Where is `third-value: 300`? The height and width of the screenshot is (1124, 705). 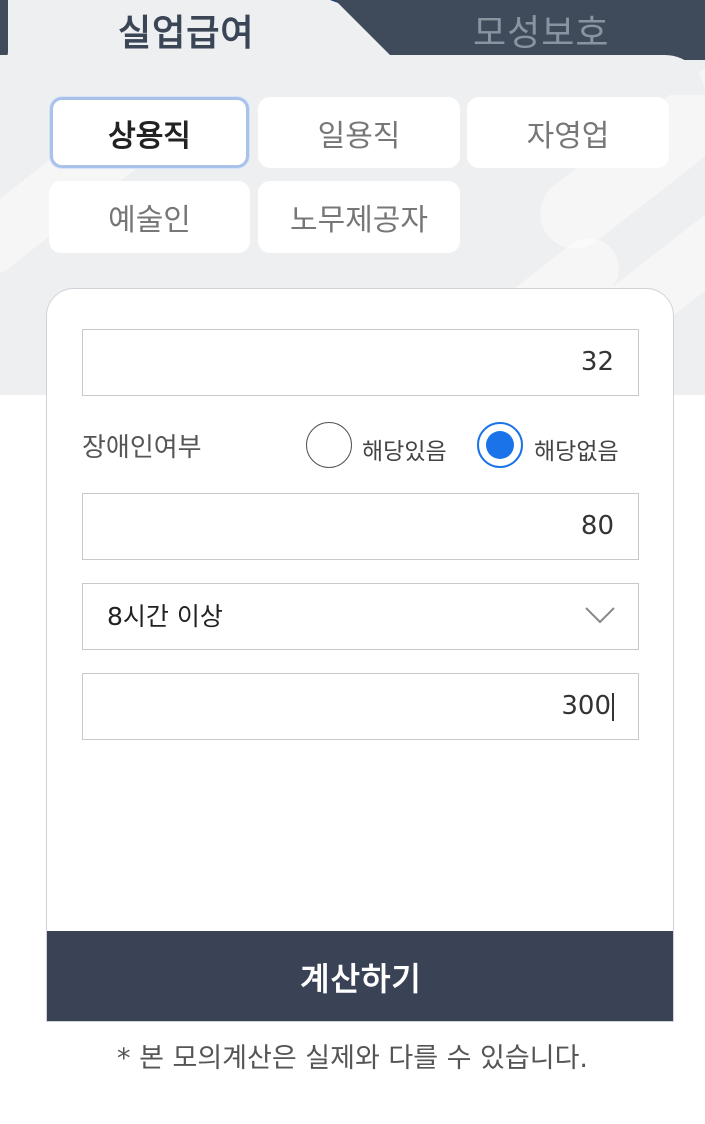
third-value: 300 is located at coordinates (586, 706).